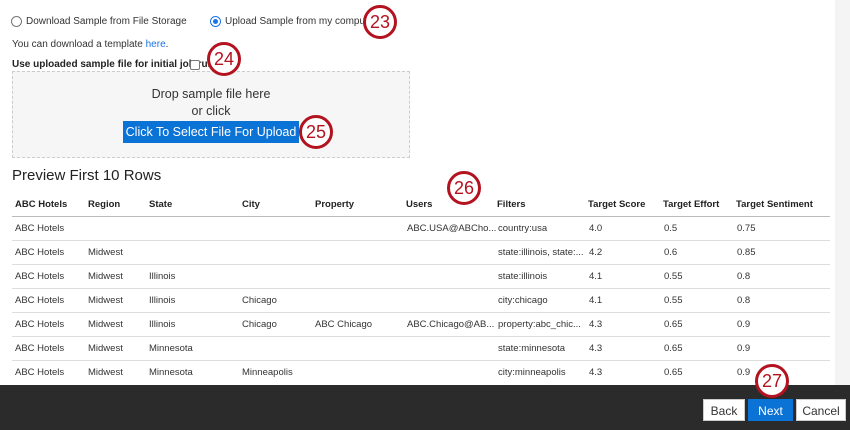  What do you see at coordinates (532, 348) in the screenshot?
I see `table-cell: state:minnesota` at bounding box center [532, 348].